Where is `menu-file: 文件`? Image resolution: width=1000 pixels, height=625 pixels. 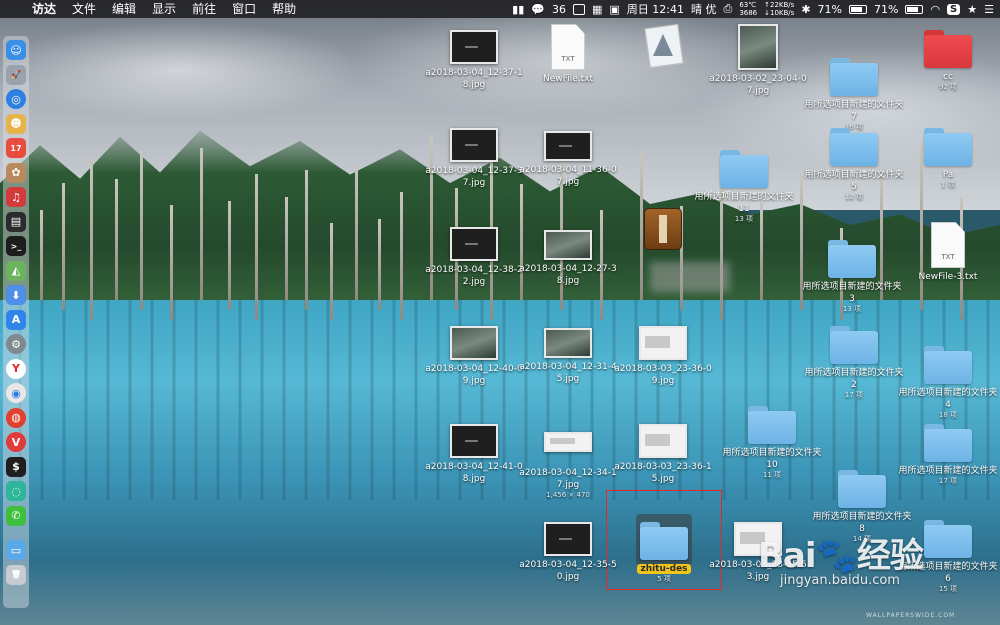 menu-file: 文件 is located at coordinates (84, 9).